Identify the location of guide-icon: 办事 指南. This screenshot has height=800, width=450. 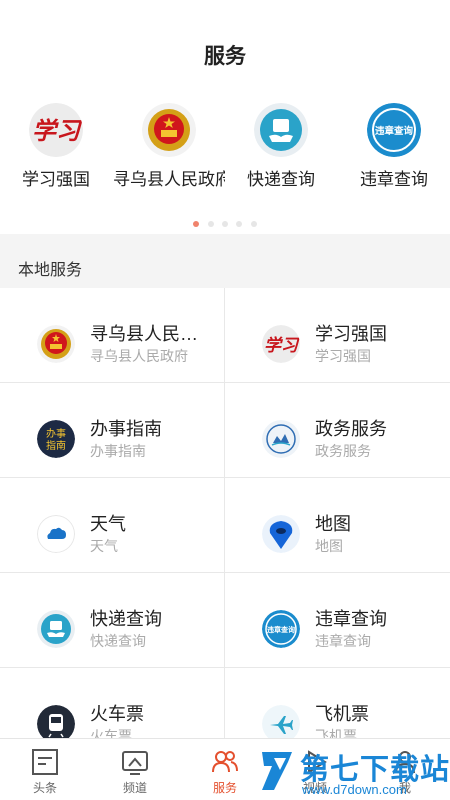
(56, 439).